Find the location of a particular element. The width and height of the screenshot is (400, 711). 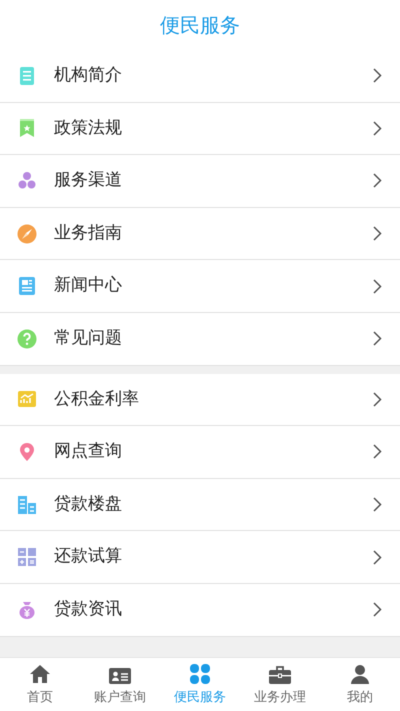

tab-bar-item: 首页 is located at coordinates (40, 684).